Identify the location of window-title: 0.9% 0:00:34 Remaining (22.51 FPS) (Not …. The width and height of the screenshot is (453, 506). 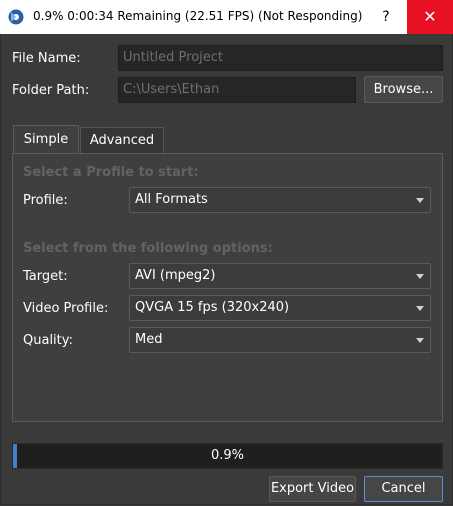
(198, 16).